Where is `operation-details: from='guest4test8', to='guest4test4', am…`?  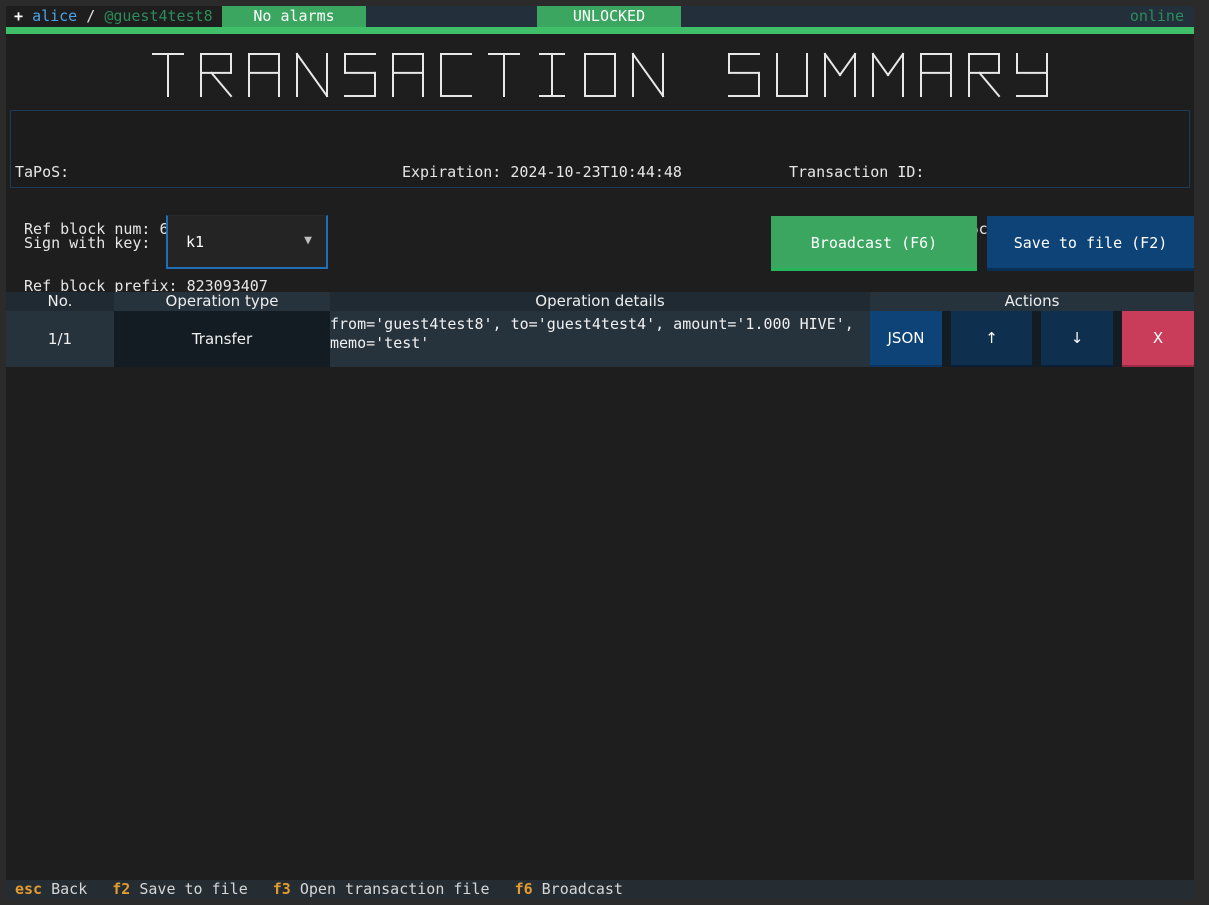
operation-details: from='guest4test8', to='guest4test4', am… is located at coordinates (592, 334).